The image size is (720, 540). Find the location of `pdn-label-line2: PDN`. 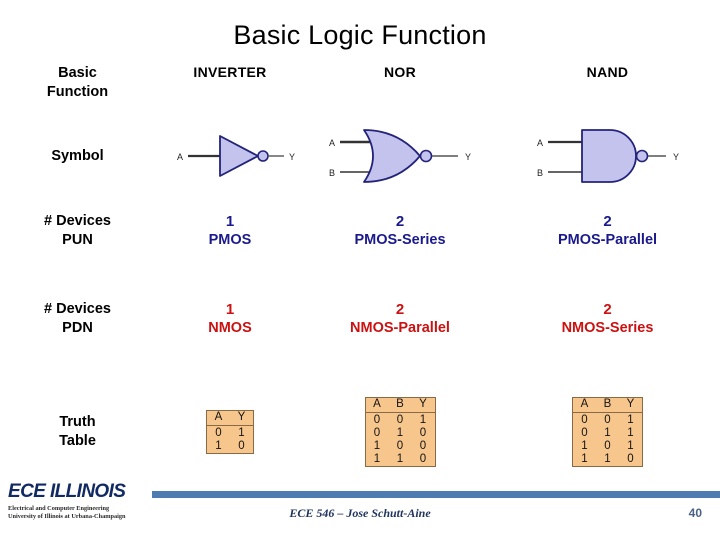

pdn-label-line2: PDN is located at coordinates (77, 328).